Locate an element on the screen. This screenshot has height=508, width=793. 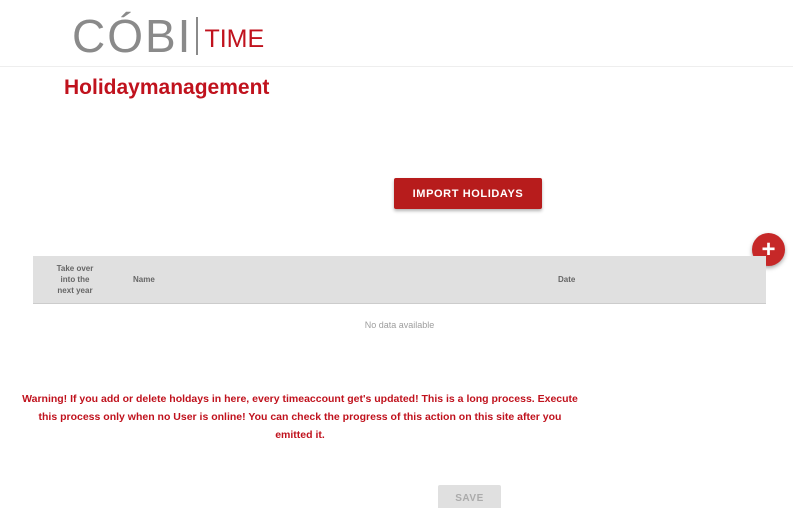
table-header: Take over into the next year Name Date is located at coordinates (399, 280).